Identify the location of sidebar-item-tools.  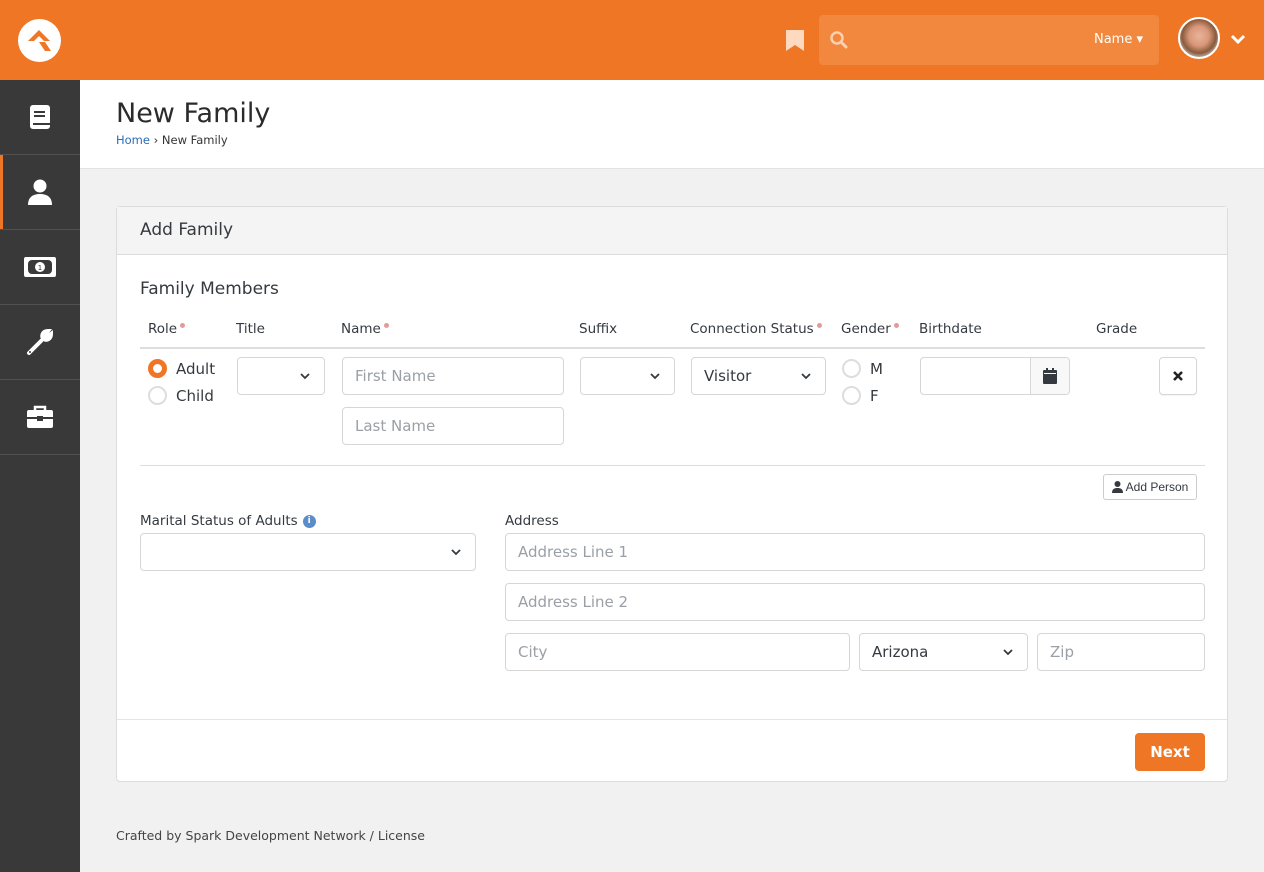
(40, 342).